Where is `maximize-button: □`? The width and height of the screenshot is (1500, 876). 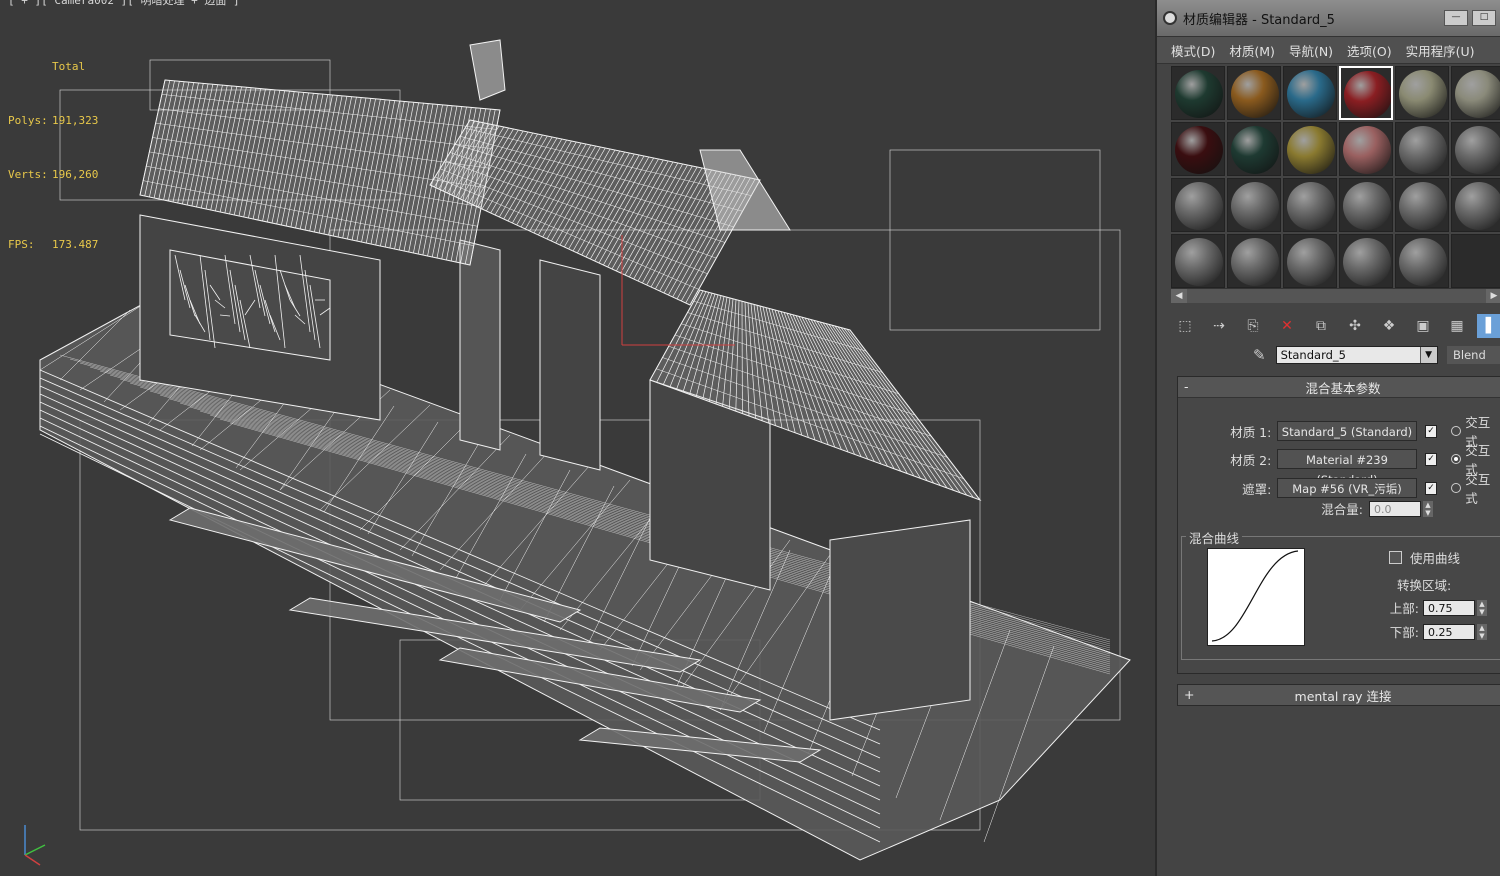 maximize-button: □ is located at coordinates (1484, 18).